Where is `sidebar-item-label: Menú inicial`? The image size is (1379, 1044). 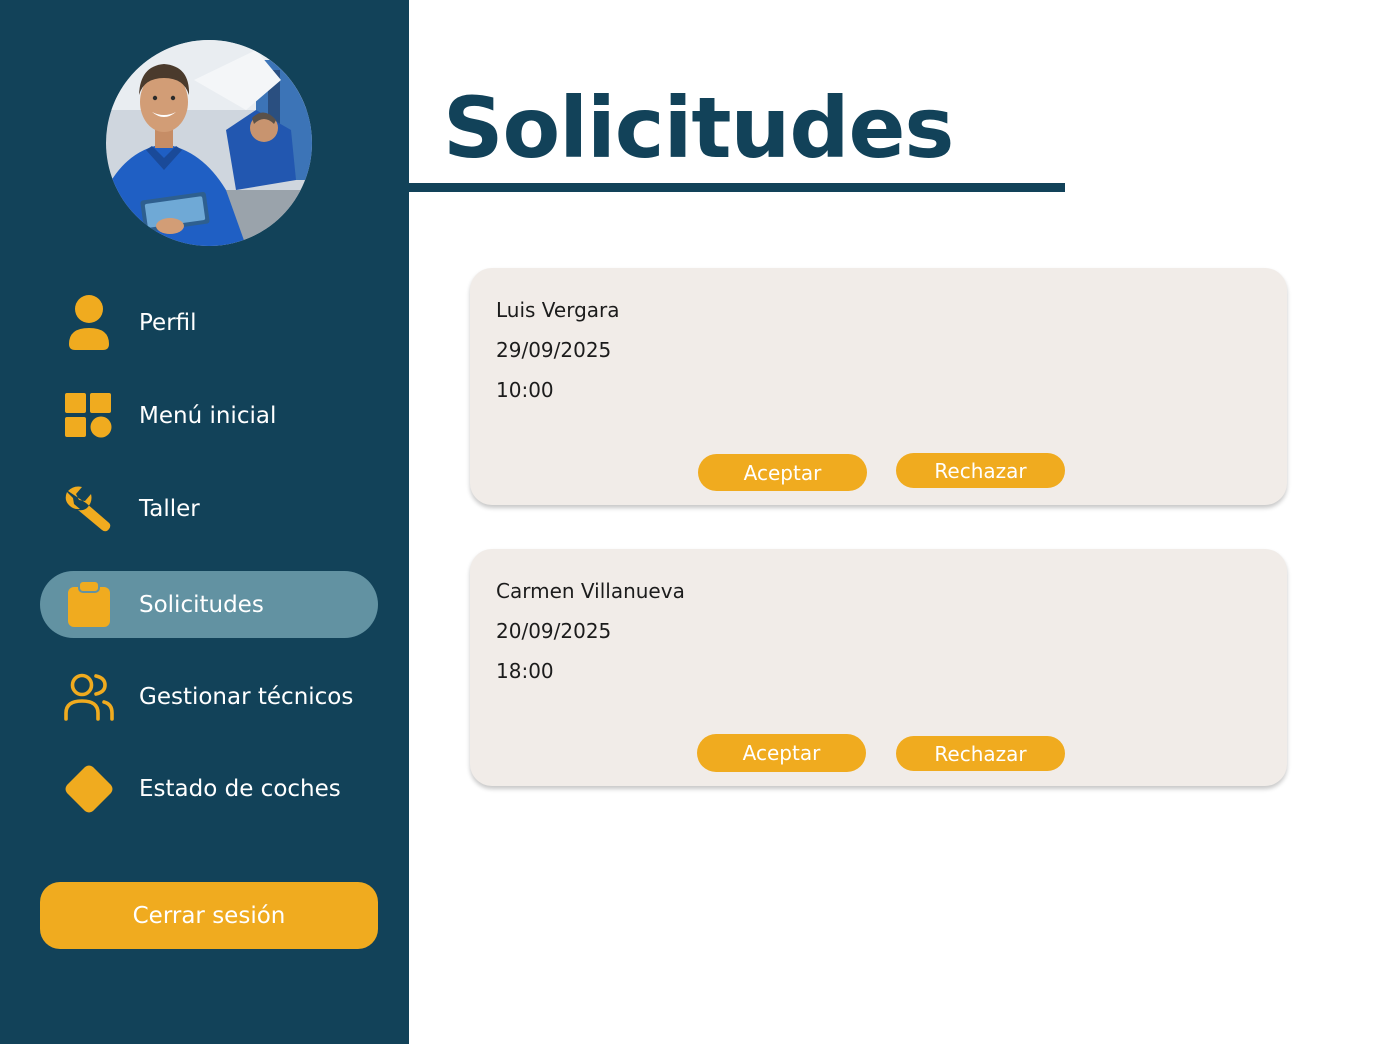 sidebar-item-label: Menú inicial is located at coordinates (208, 415).